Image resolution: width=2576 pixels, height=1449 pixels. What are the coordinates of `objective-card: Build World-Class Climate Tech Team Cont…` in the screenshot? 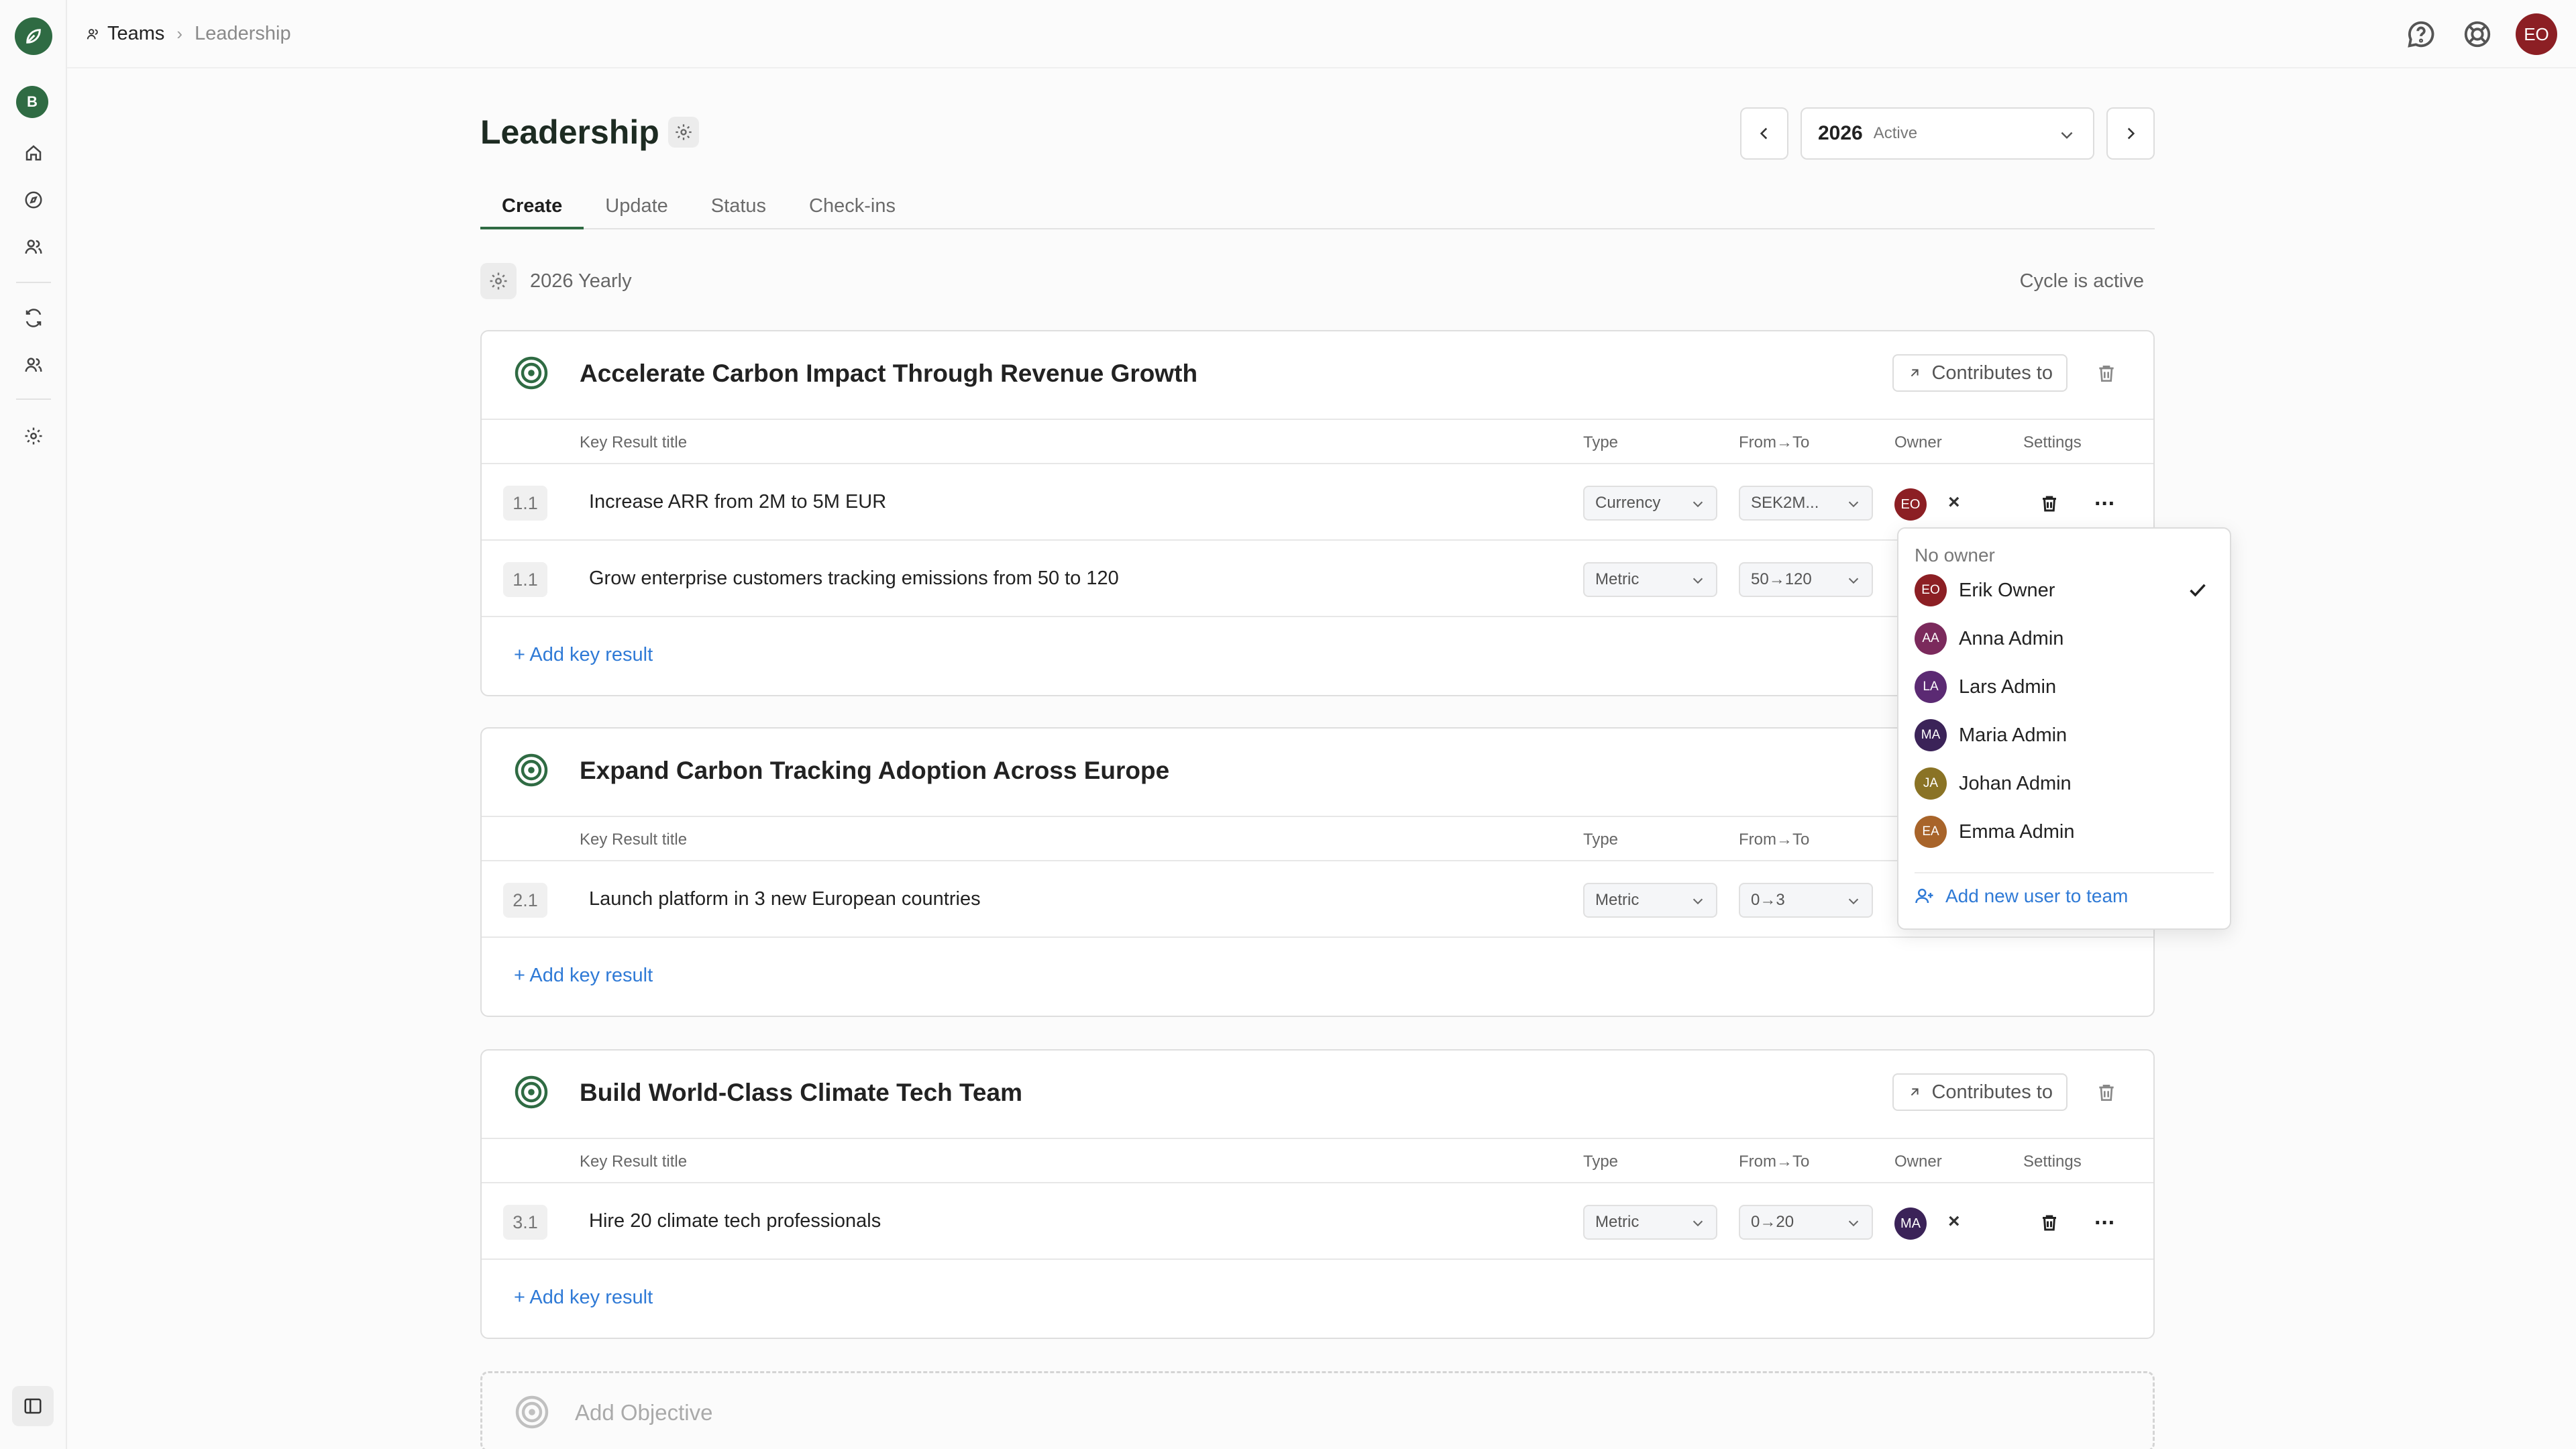 It's located at (1317, 1194).